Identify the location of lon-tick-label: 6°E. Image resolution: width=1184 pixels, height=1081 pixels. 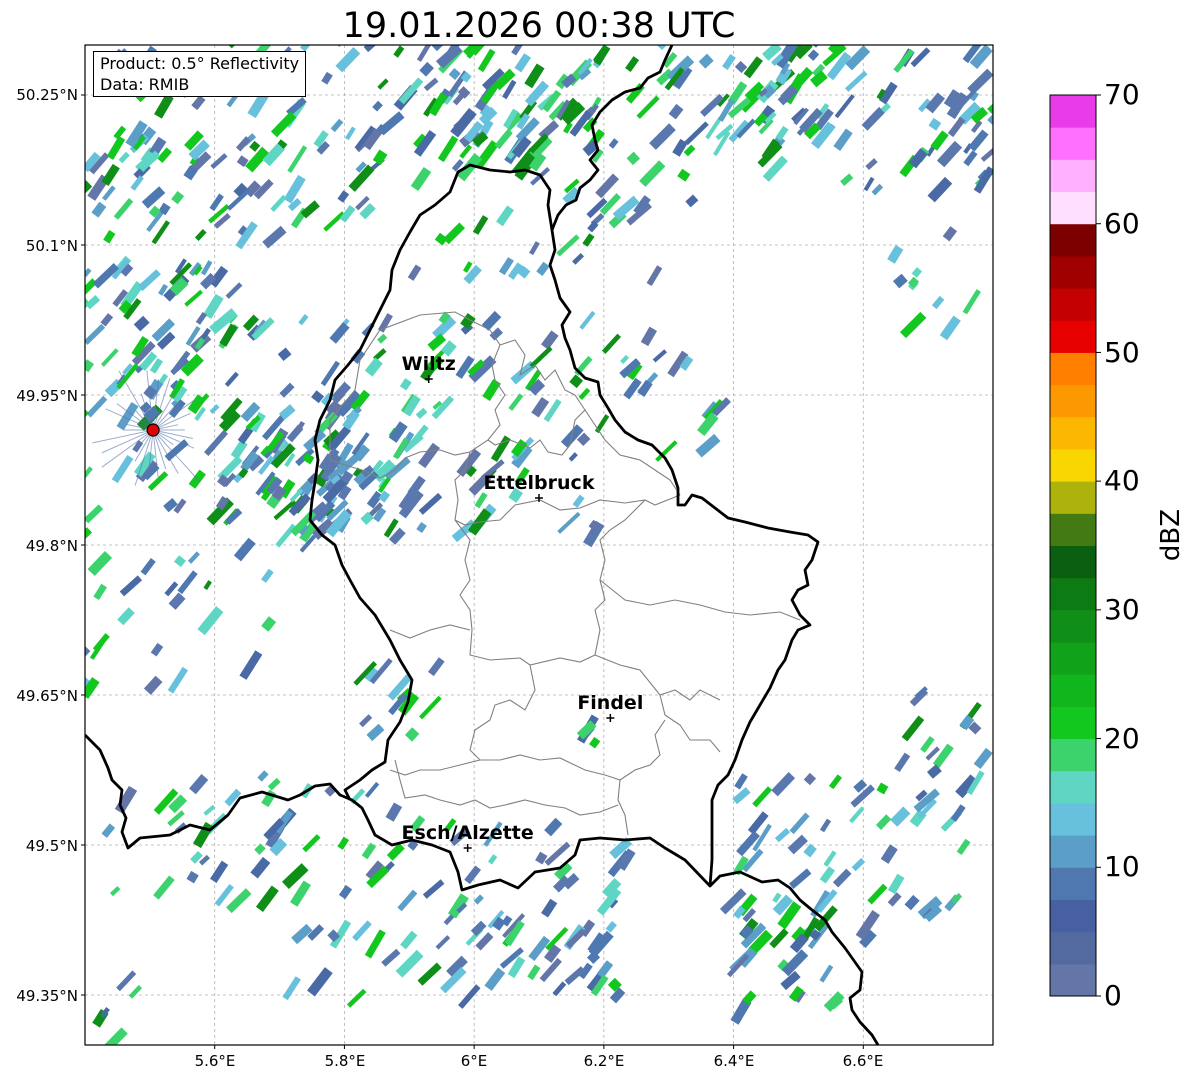
(474, 1061).